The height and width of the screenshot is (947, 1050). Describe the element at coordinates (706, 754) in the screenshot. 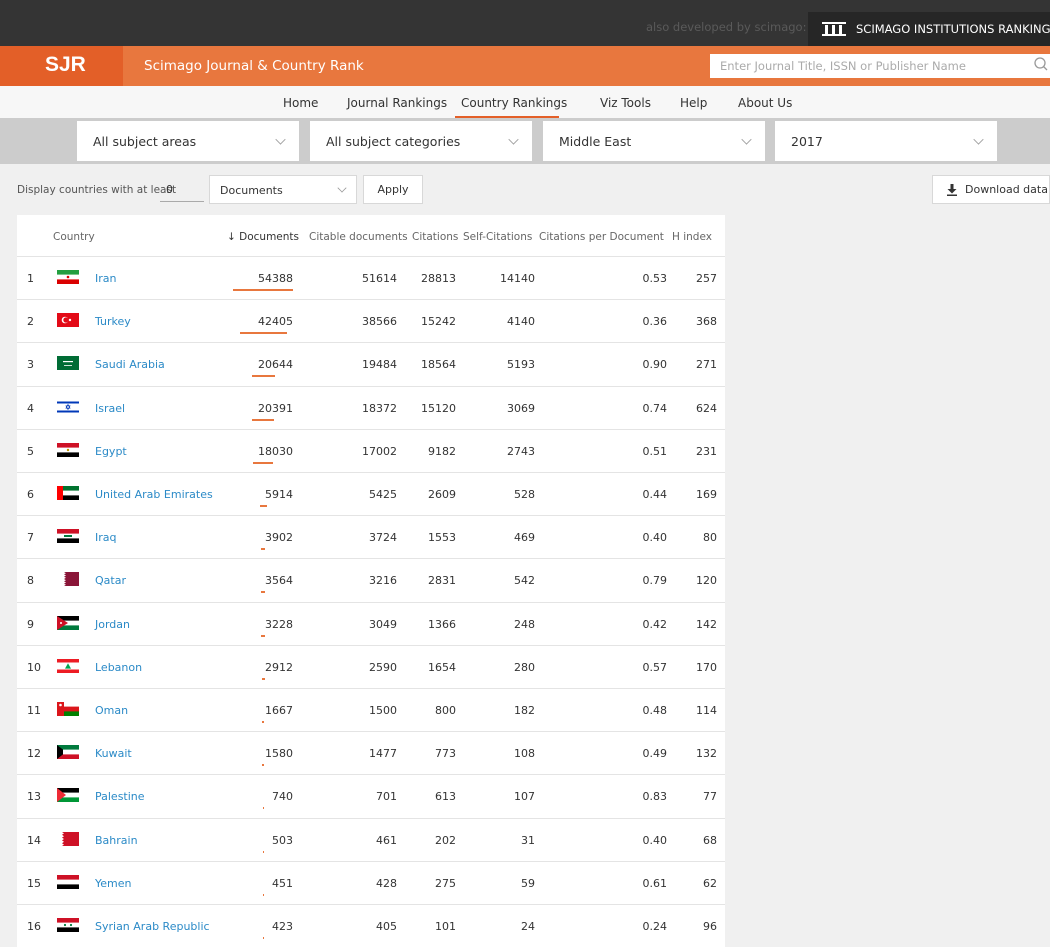

I see `h-index-cell: 132` at that location.